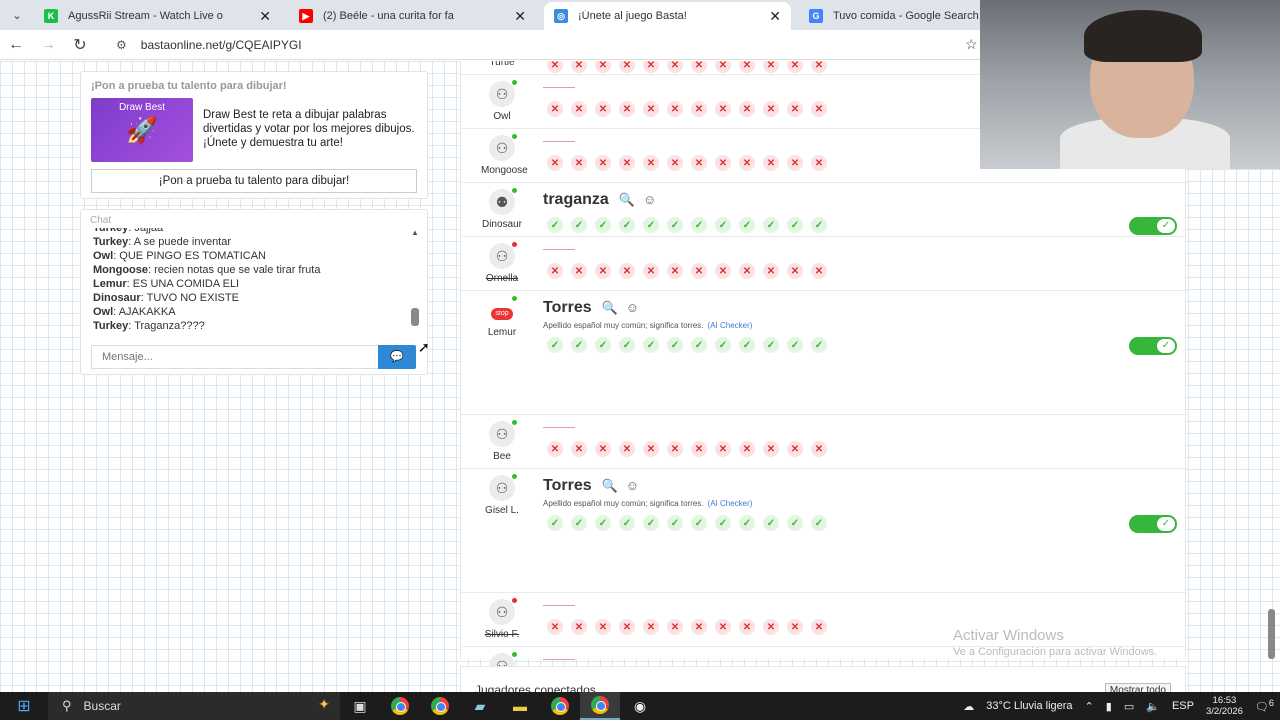  Describe the element at coordinates (169, 326) in the screenshot. I see `chat-message-text: Traganza????` at that location.